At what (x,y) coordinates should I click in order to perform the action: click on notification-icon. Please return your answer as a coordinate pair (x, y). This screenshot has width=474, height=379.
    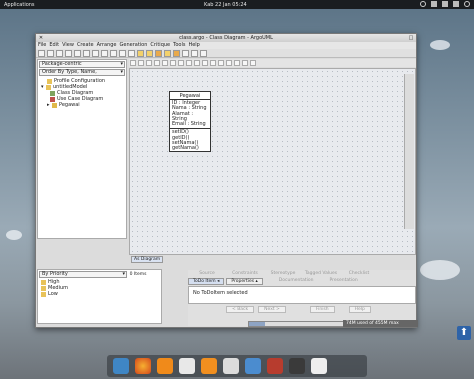
    Looking at the image, I should click on (456, 4).